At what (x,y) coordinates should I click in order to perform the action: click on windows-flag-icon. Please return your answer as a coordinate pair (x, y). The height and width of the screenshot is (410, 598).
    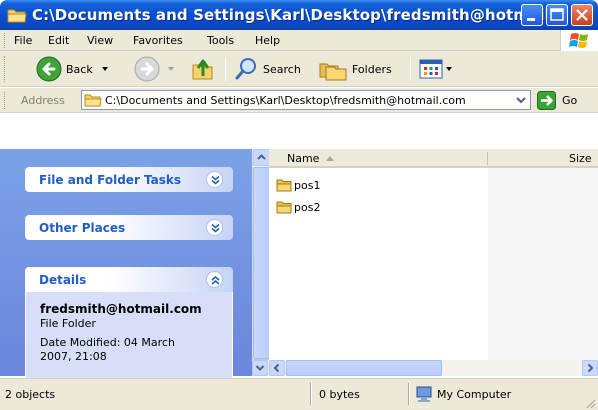
    Looking at the image, I should click on (578, 40).